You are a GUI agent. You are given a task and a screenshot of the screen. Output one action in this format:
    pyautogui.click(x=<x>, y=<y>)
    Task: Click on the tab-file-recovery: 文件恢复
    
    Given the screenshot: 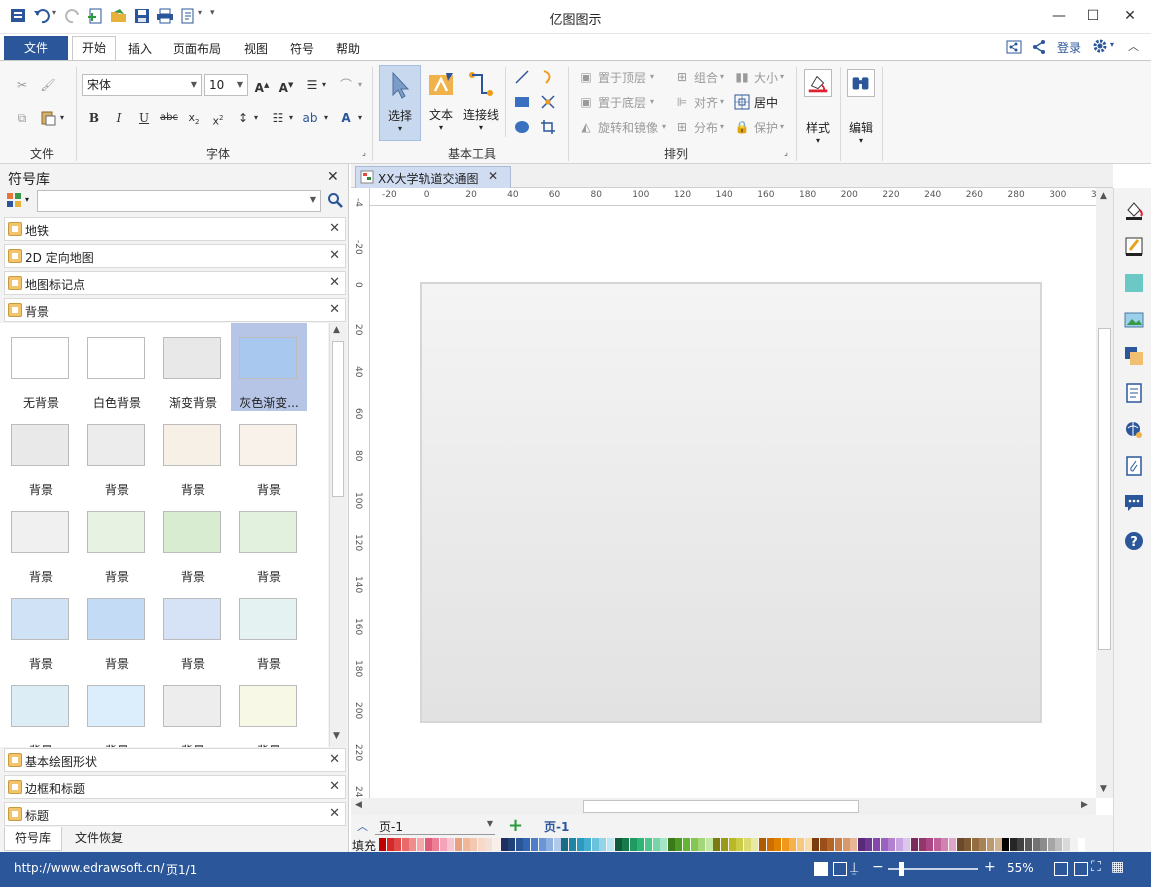 What is the action you would take?
    pyautogui.click(x=99, y=839)
    